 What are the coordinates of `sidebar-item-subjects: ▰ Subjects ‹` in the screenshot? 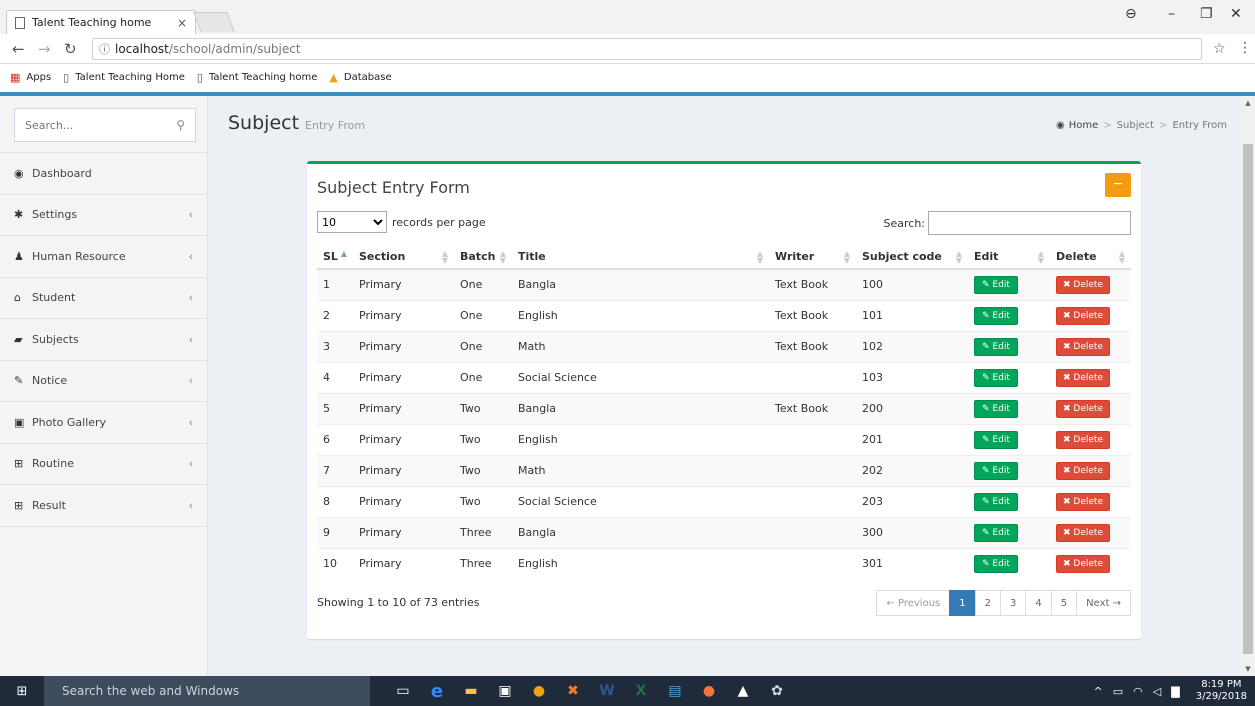 It's located at (103, 340).